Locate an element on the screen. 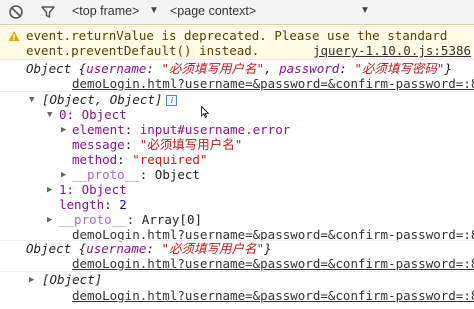  method-key: method is located at coordinates (95, 159).